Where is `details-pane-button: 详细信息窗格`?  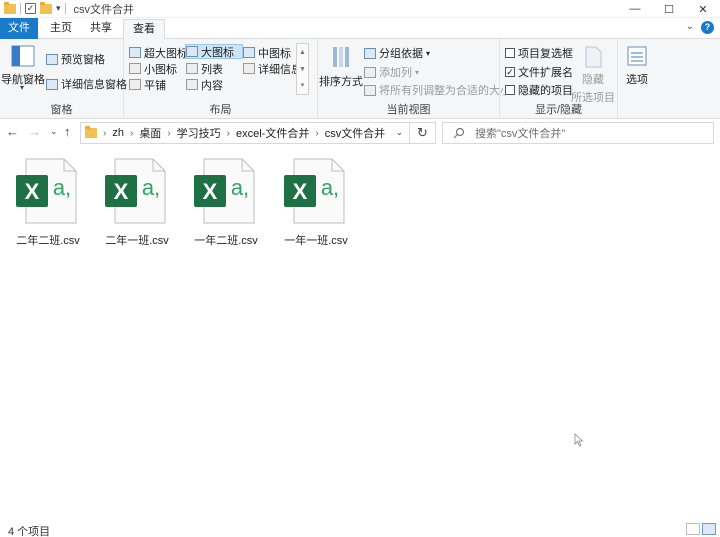 details-pane-button: 详细信息窗格 is located at coordinates (86, 84).